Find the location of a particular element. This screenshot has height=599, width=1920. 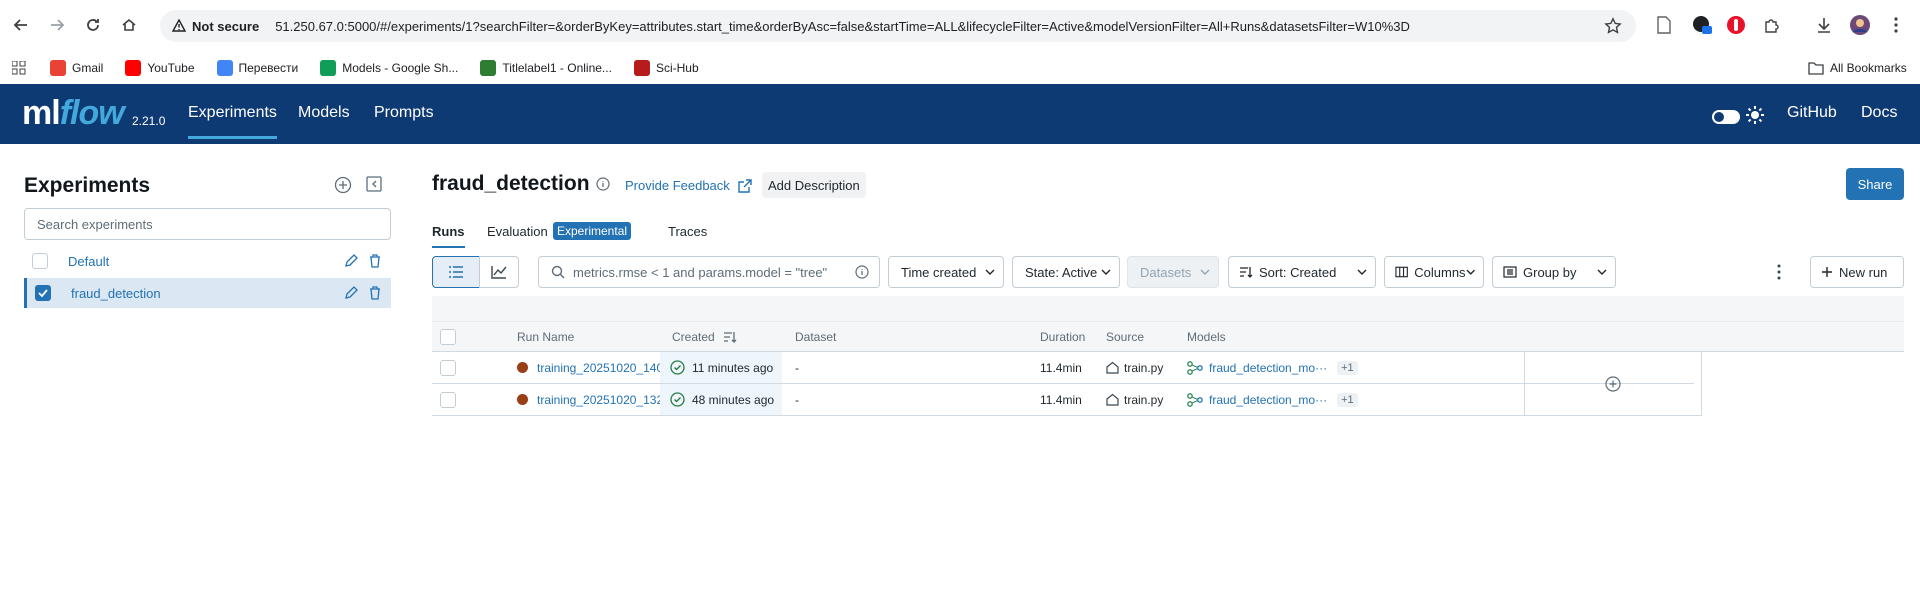

runs-search-box is located at coordinates (709, 272).